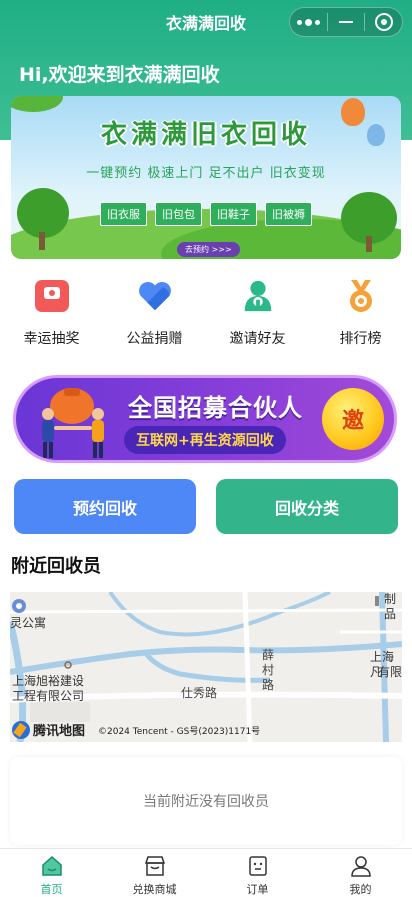 The image size is (412, 897). I want to click on leaf-icon, so click(37, 104).